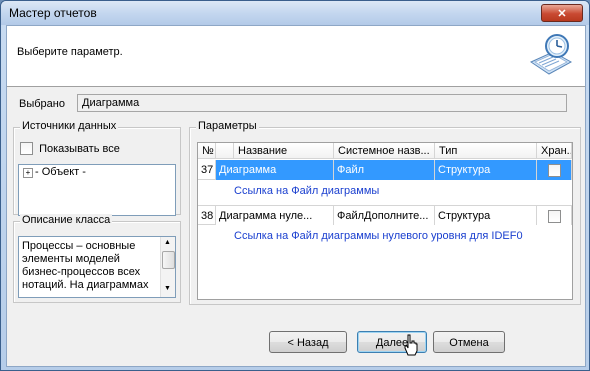 Image resolution: width=590 pixels, height=371 pixels. Describe the element at coordinates (167, 288) in the screenshot. I see `scroll-down-icon: ▼` at that location.